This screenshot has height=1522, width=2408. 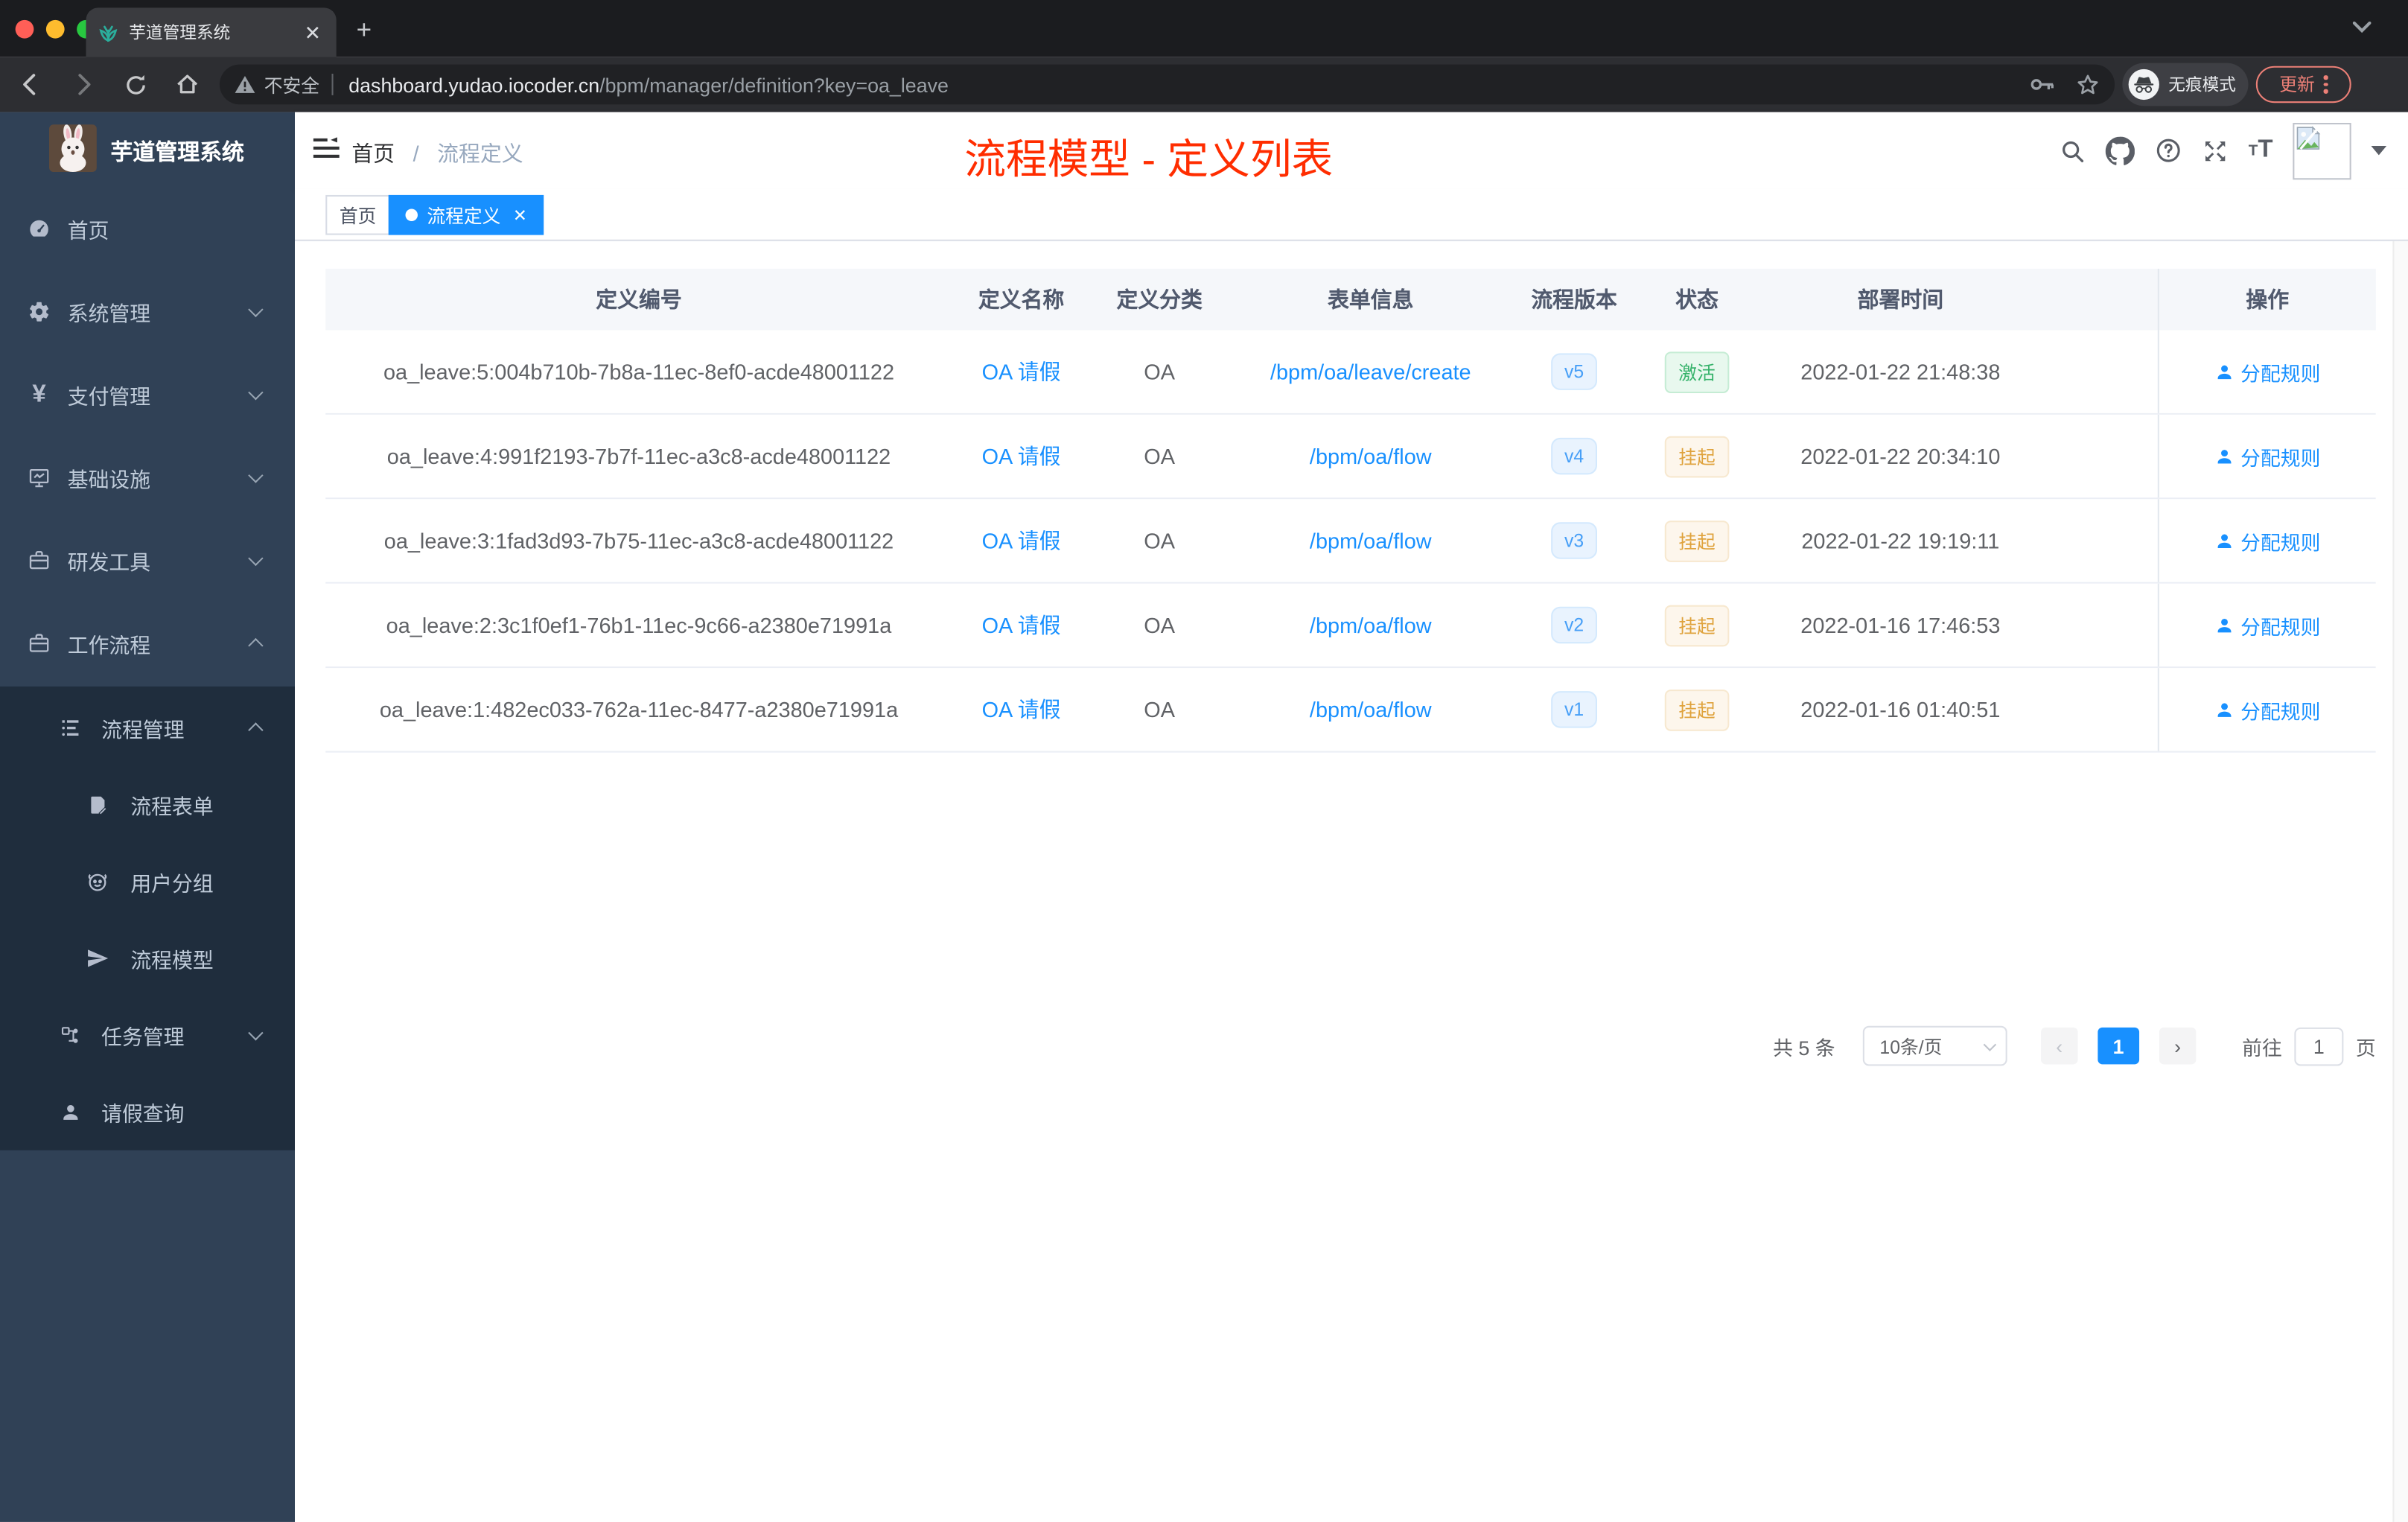 I want to click on sidebar-item-user-group: 用户分组, so click(x=147, y=881).